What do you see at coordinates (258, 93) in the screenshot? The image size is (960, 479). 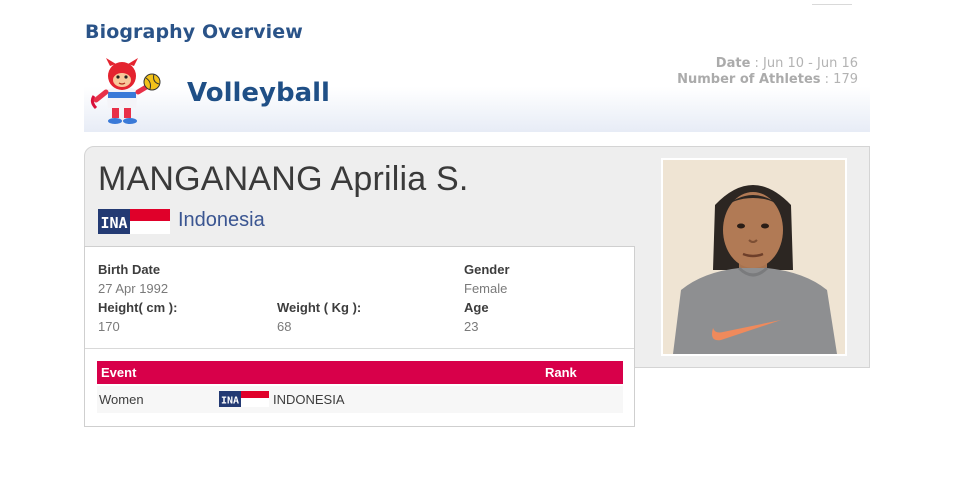 I see `sport-name: Volleyball` at bounding box center [258, 93].